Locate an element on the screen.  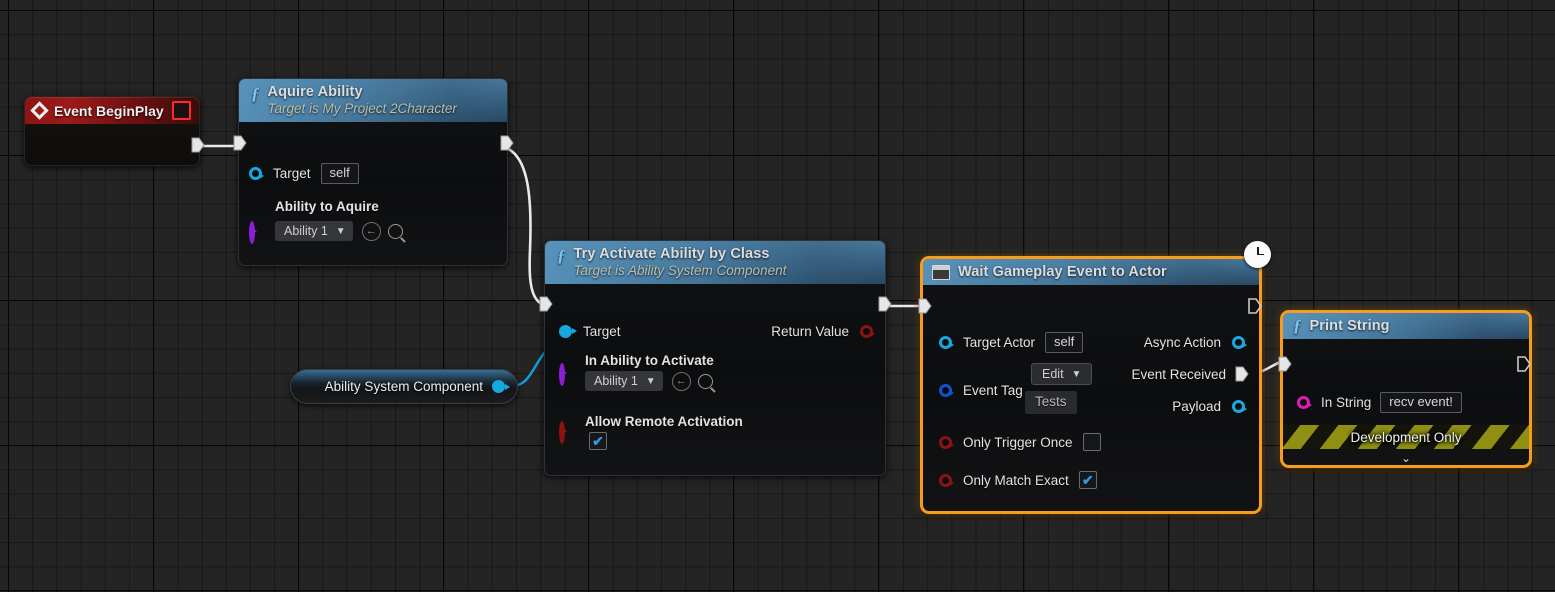
pin-label-ability-to-aquire: Ability to Aquire is located at coordinates (327, 206).